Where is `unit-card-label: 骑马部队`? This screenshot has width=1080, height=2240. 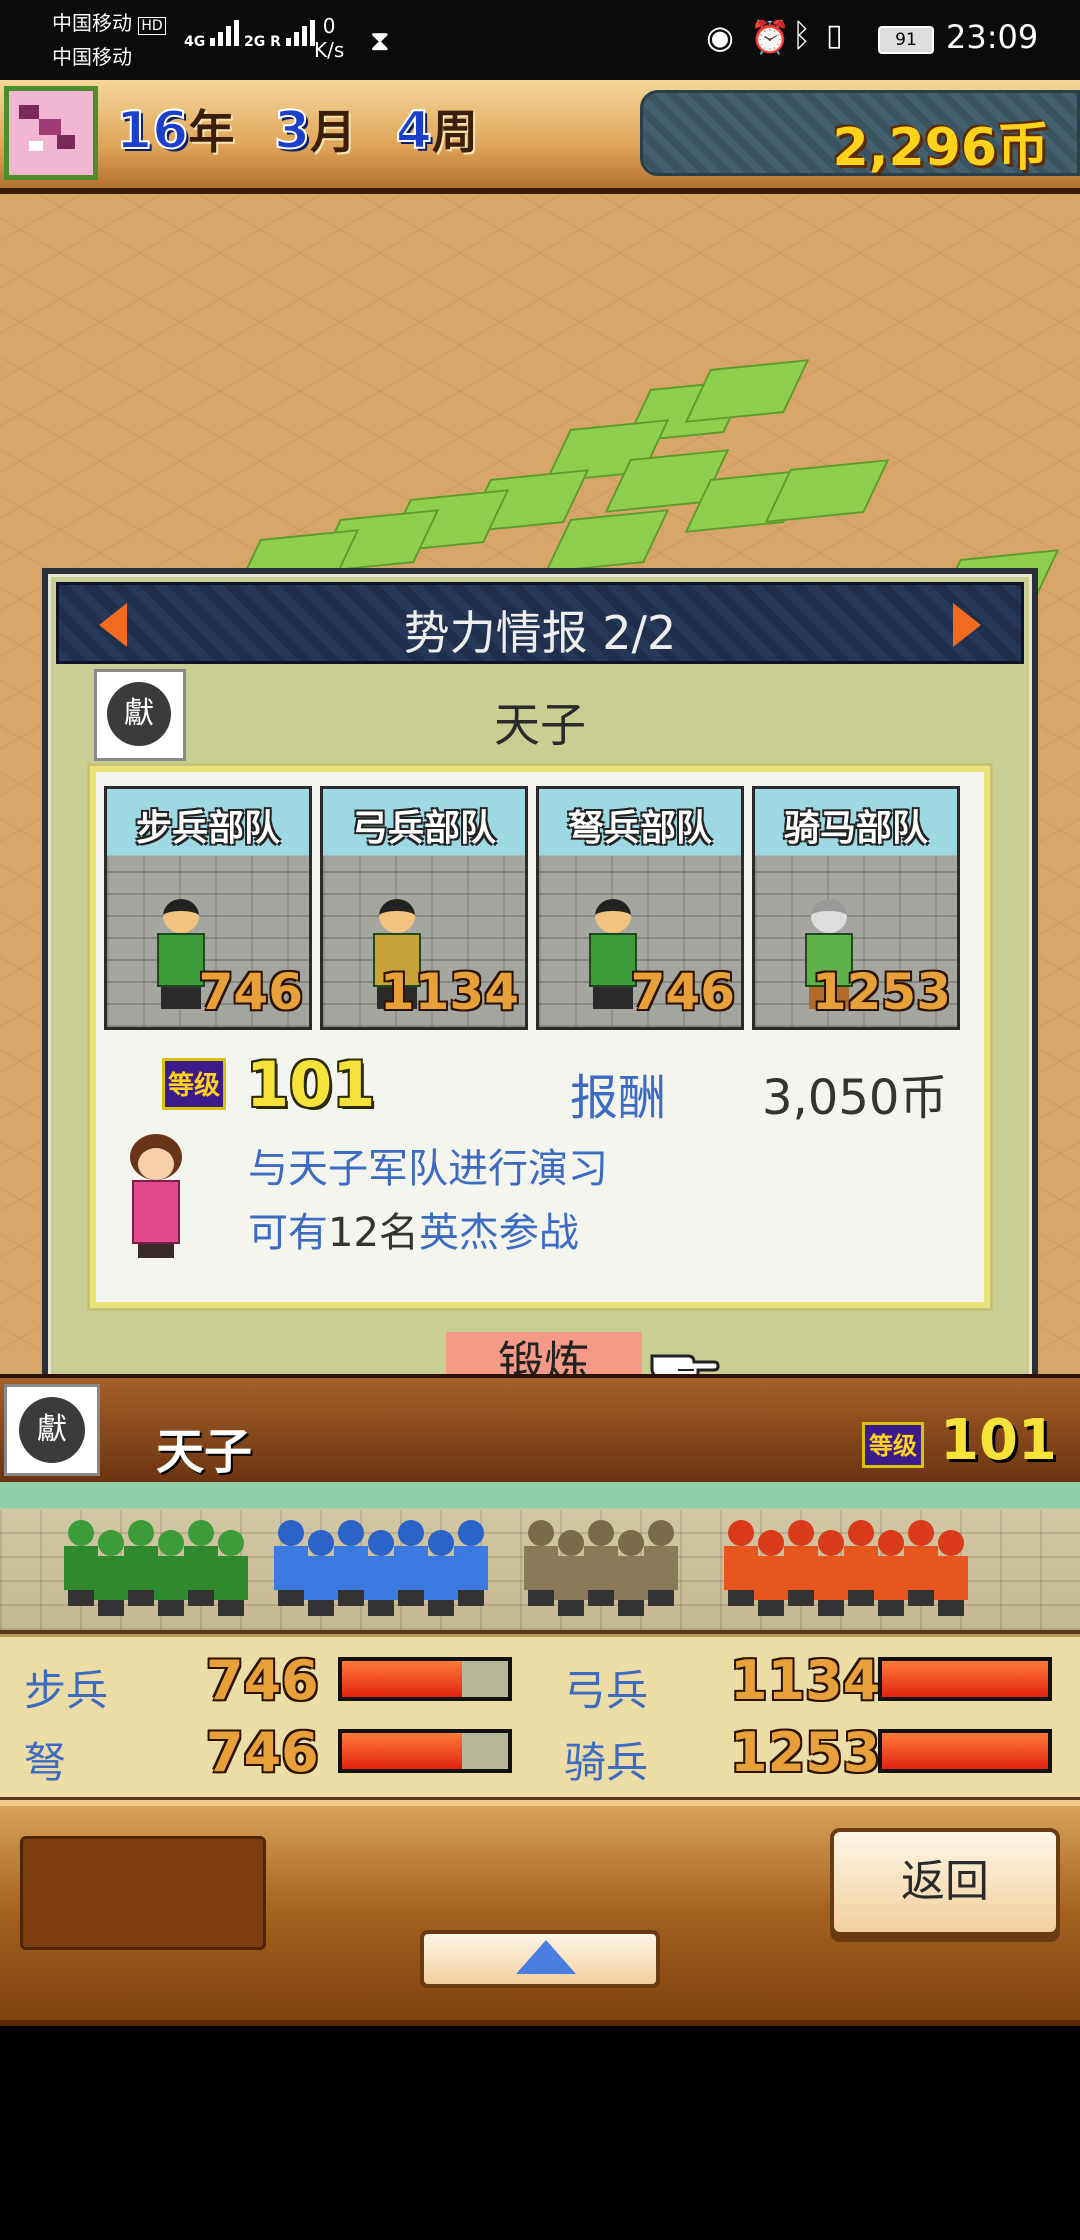
unit-card-label: 骑马部队 is located at coordinates (855, 828).